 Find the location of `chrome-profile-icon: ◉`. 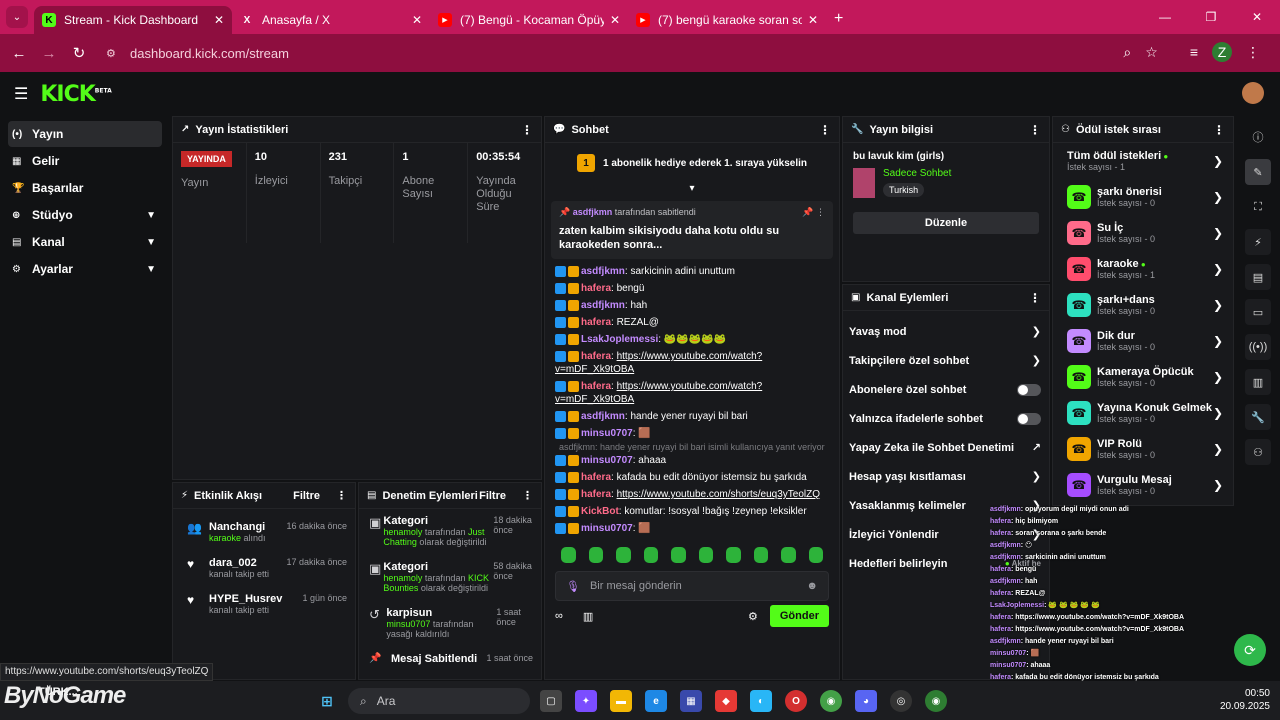

chrome-profile-icon: ◉ is located at coordinates (936, 701).